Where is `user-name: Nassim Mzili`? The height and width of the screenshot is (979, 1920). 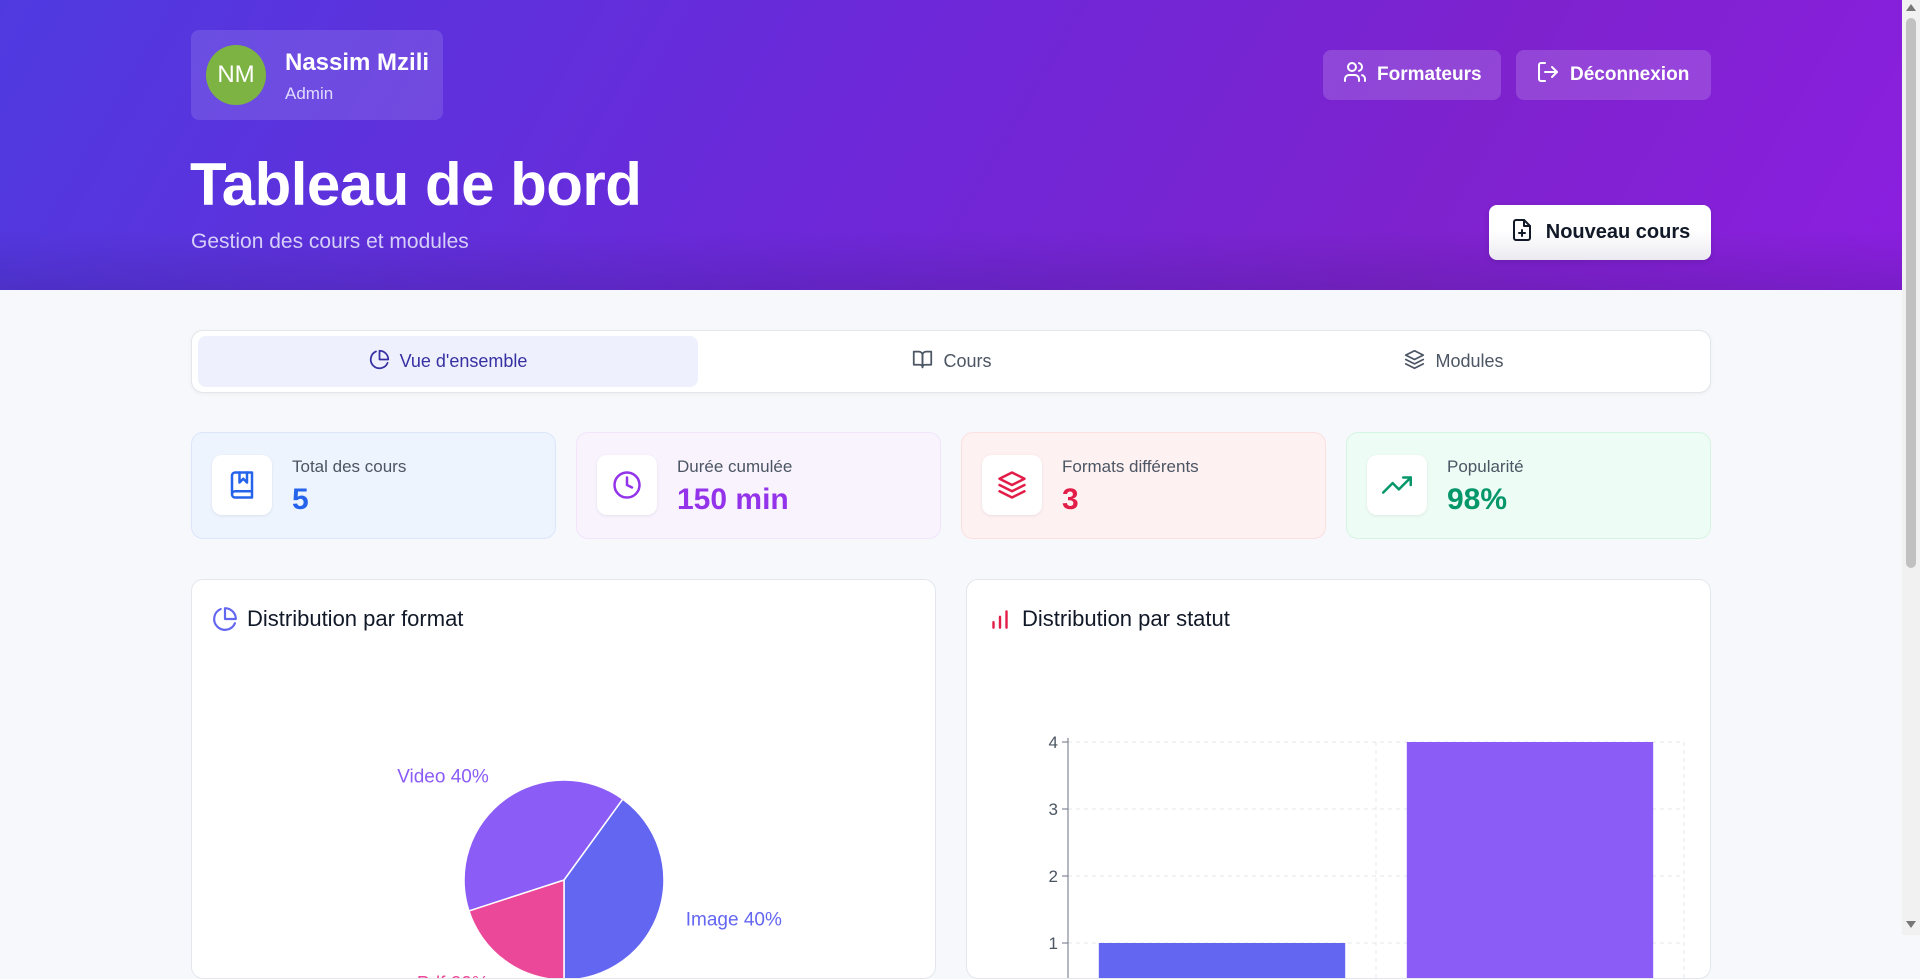
user-name: Nassim Mzili is located at coordinates (357, 62).